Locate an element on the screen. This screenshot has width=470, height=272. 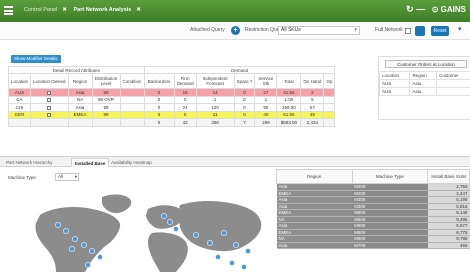
full-network-checkbox is located at coordinates (408, 31).